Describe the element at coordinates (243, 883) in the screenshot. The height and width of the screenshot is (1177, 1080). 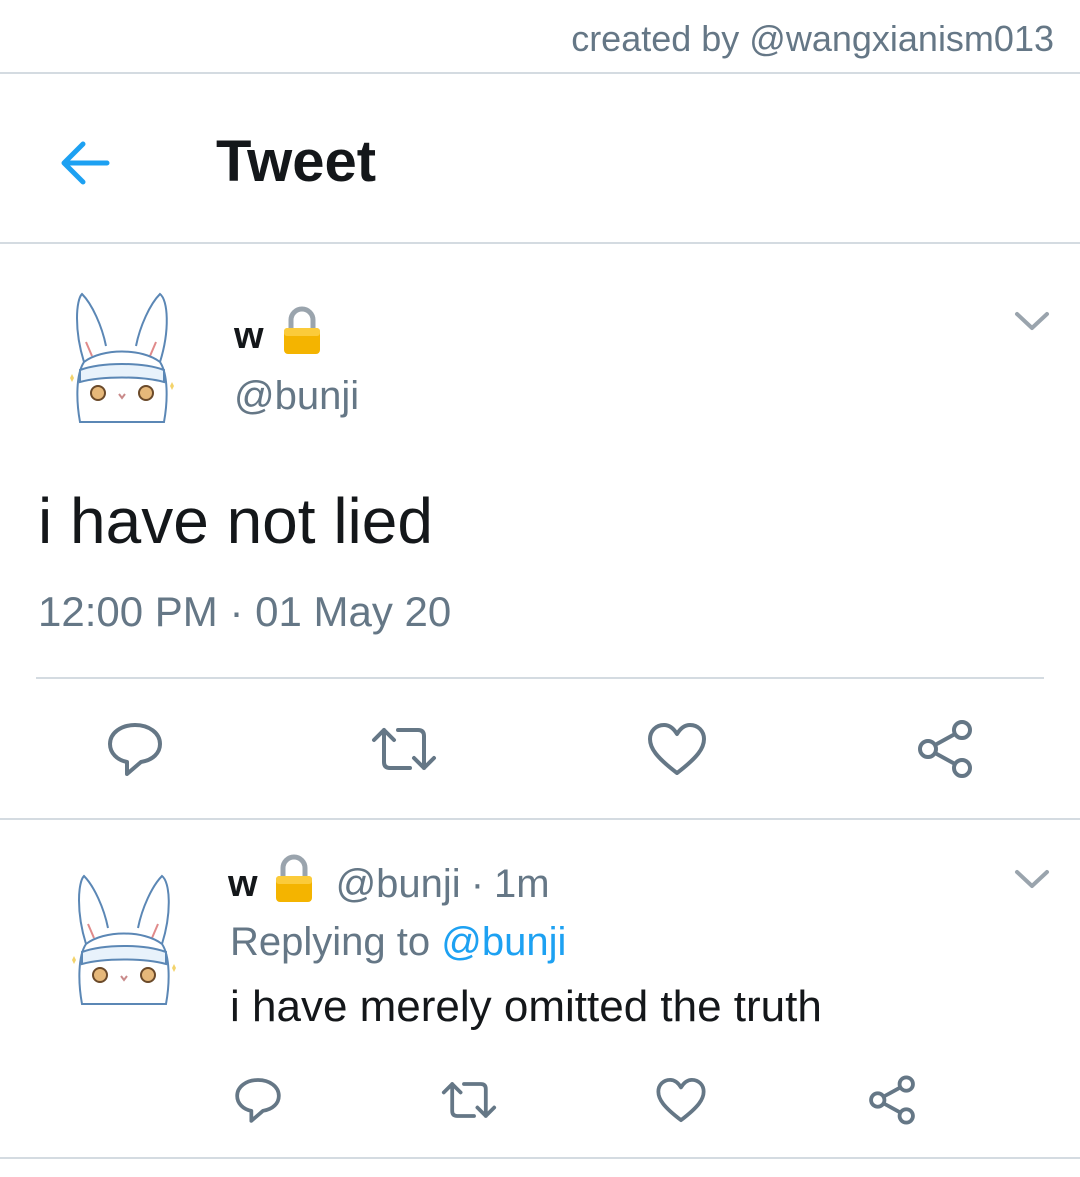
I see `reply-author-name: w` at that location.